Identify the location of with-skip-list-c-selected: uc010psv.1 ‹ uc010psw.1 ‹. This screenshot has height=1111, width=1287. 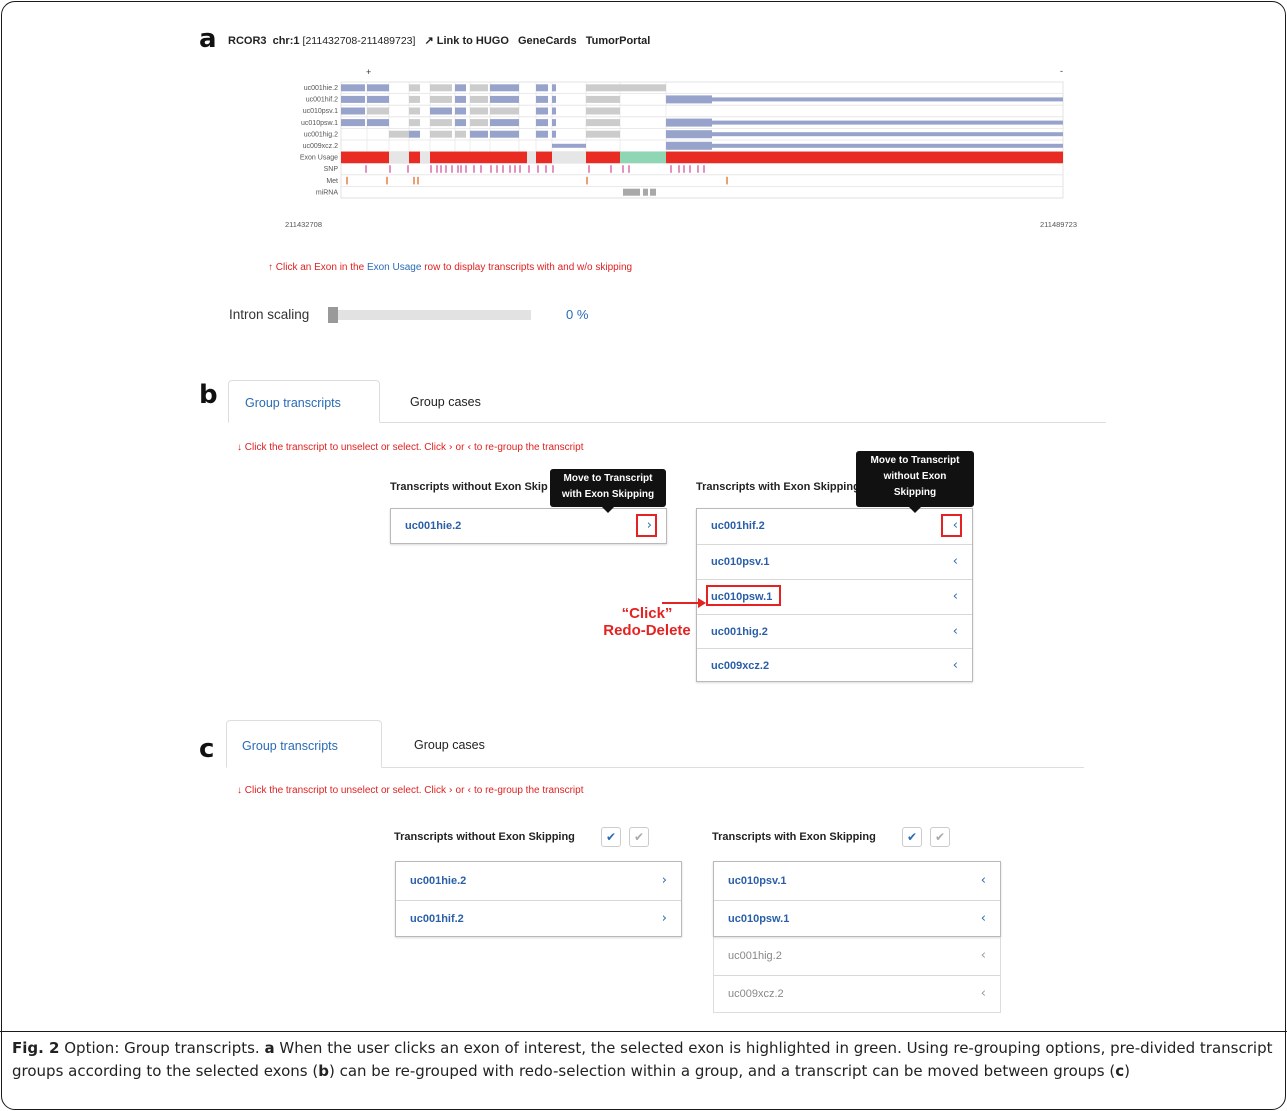
(857, 899).